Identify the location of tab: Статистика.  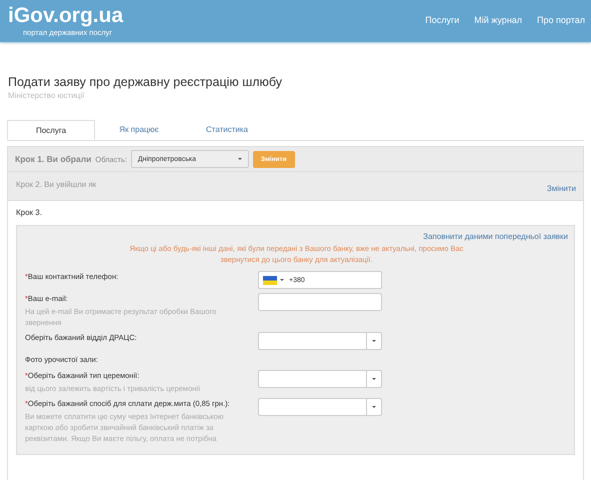
(227, 130).